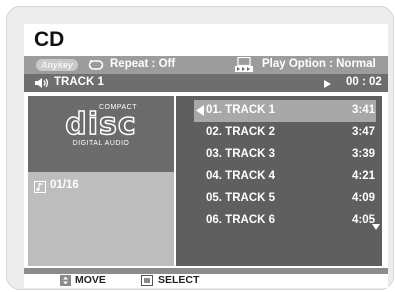 The width and height of the screenshot is (395, 292). I want to click on speaker-icon, so click(42, 84).